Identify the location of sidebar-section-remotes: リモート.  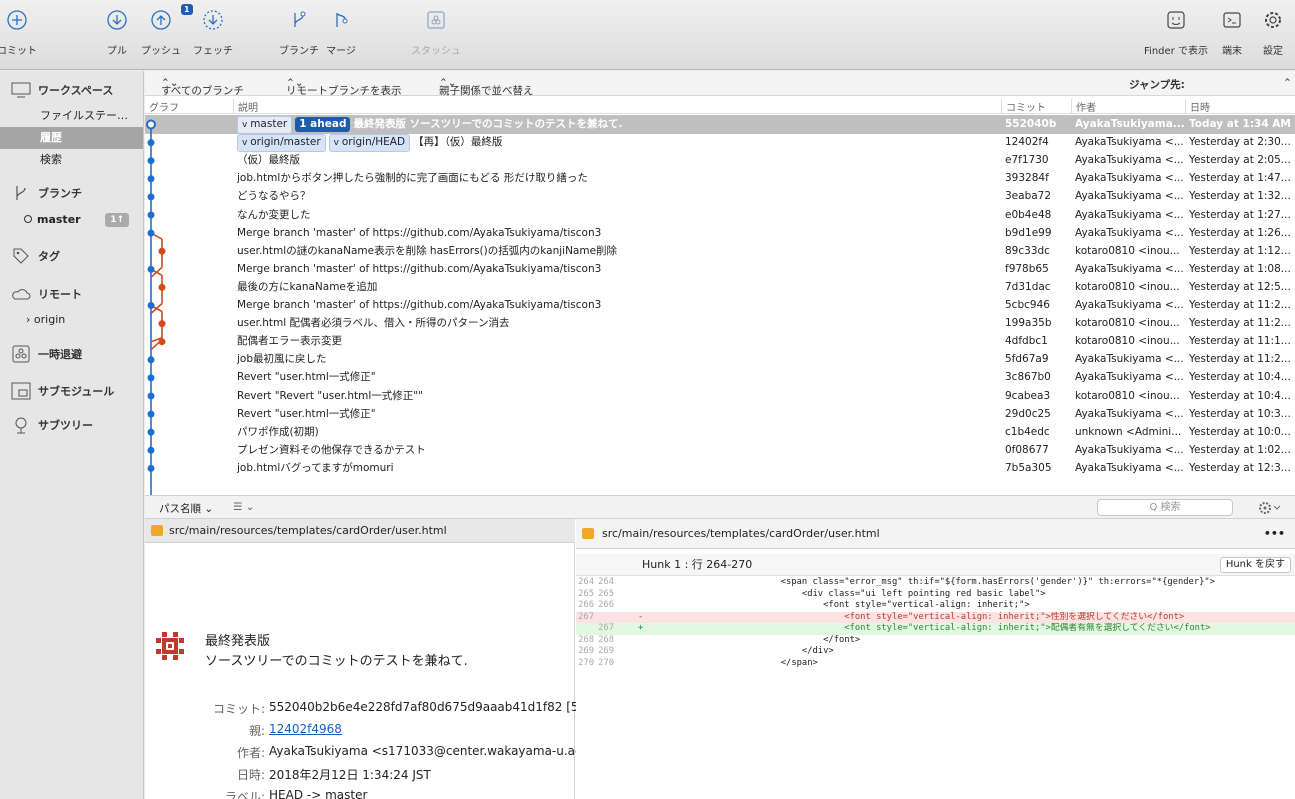
(46, 294).